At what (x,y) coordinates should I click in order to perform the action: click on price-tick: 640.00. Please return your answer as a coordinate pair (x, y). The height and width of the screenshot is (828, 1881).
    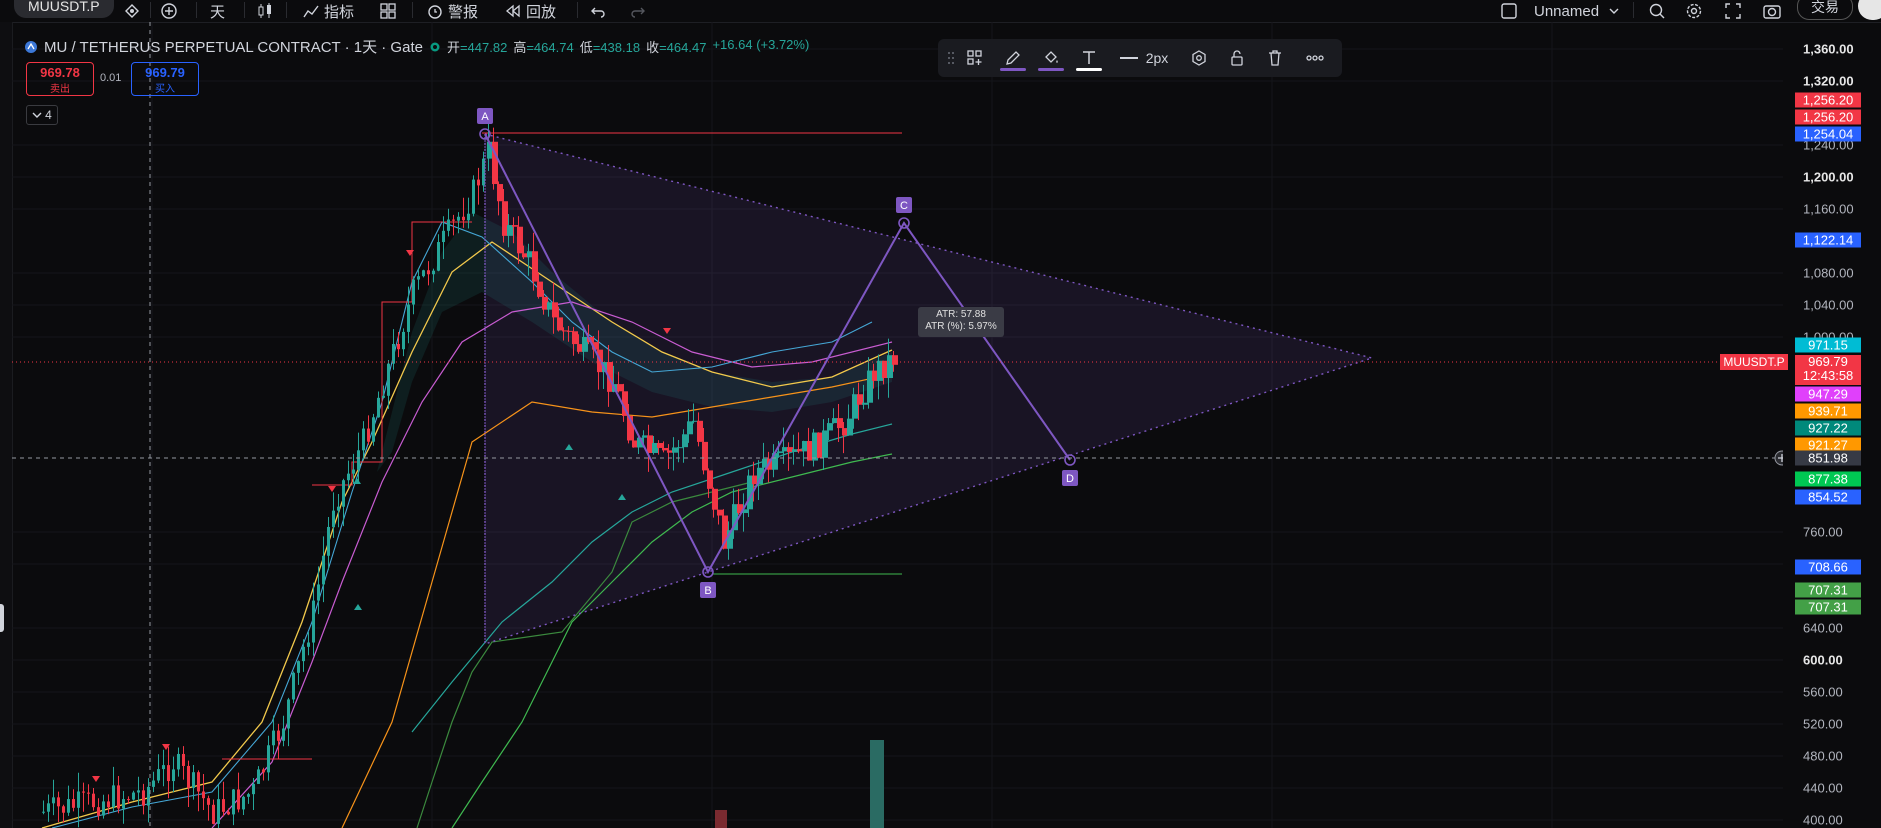
    Looking at the image, I should click on (1823, 628).